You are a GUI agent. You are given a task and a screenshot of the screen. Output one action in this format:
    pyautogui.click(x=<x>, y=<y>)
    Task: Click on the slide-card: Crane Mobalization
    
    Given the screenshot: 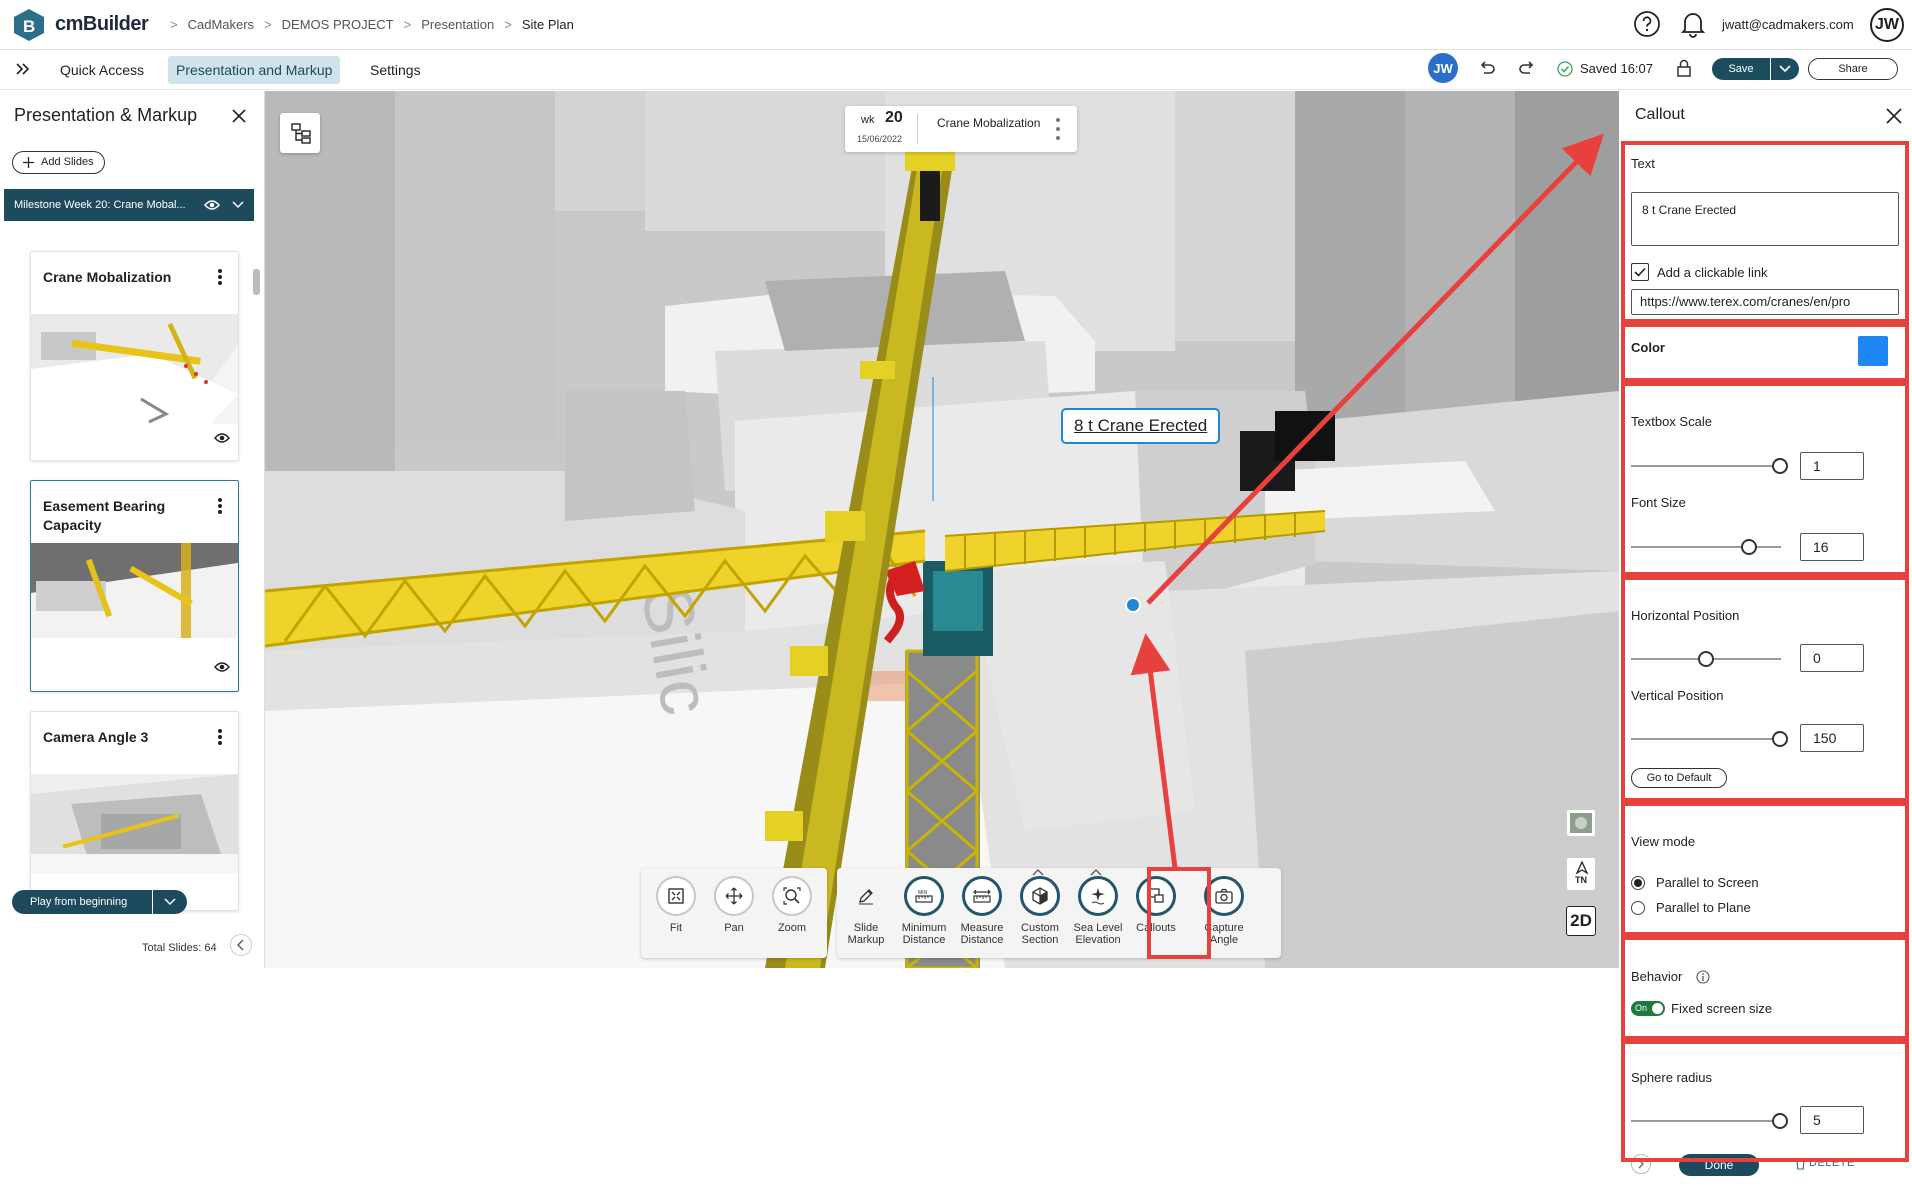 What is the action you would take?
    pyautogui.click(x=134, y=356)
    